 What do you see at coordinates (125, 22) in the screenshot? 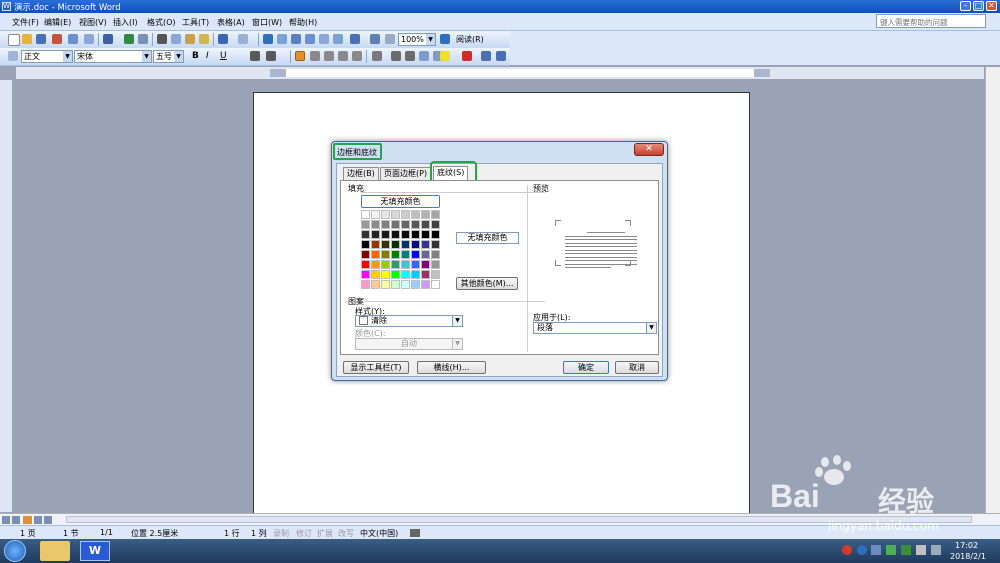
I see `menu-insert: 插入(I)` at bounding box center [125, 22].